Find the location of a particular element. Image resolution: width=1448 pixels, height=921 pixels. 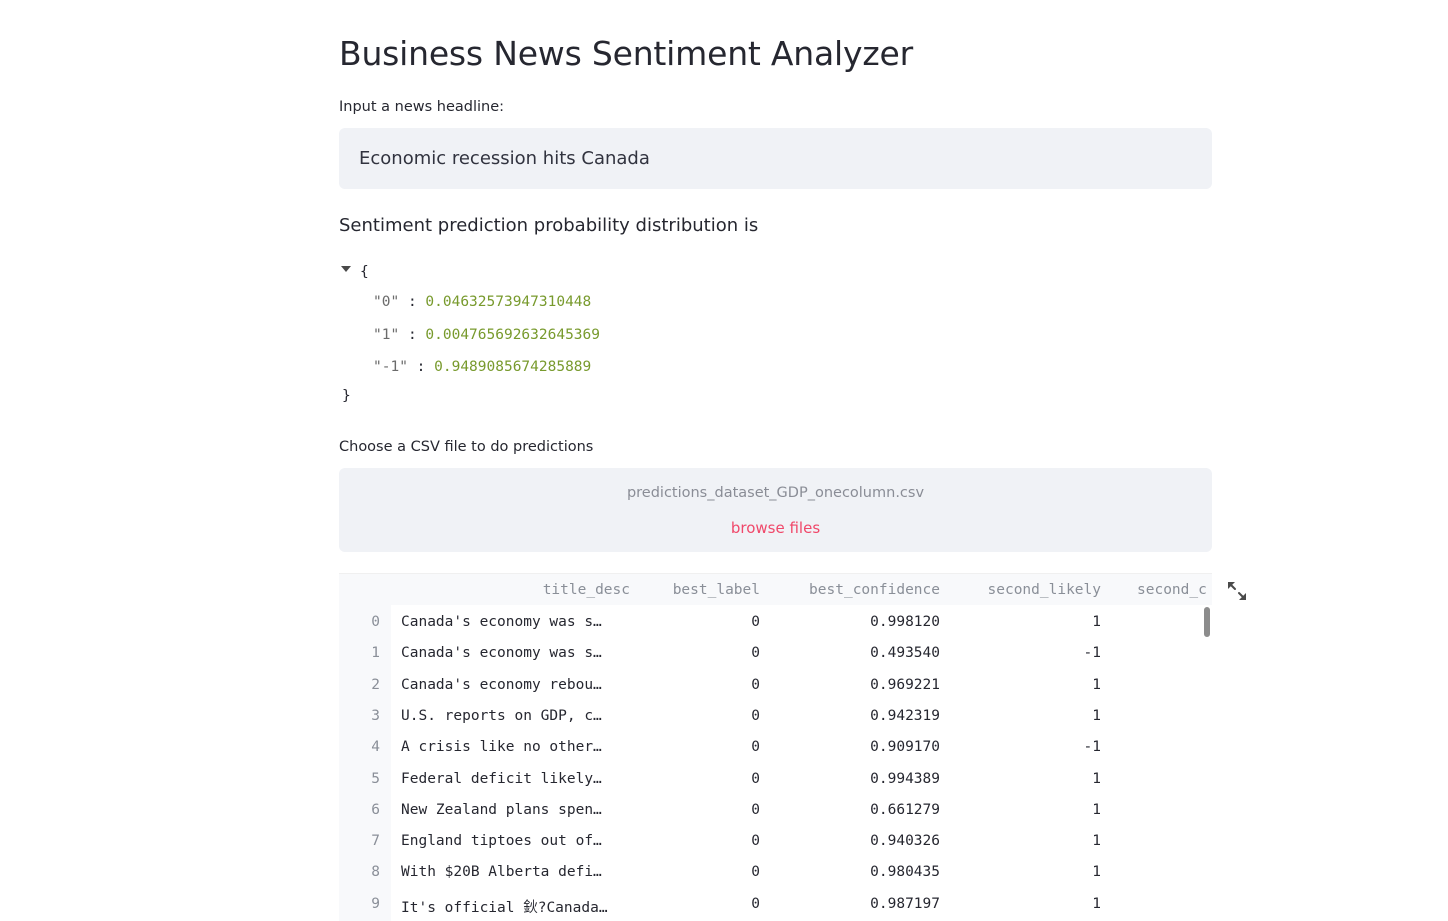

table-index-column-bg is located at coordinates (365, 747).